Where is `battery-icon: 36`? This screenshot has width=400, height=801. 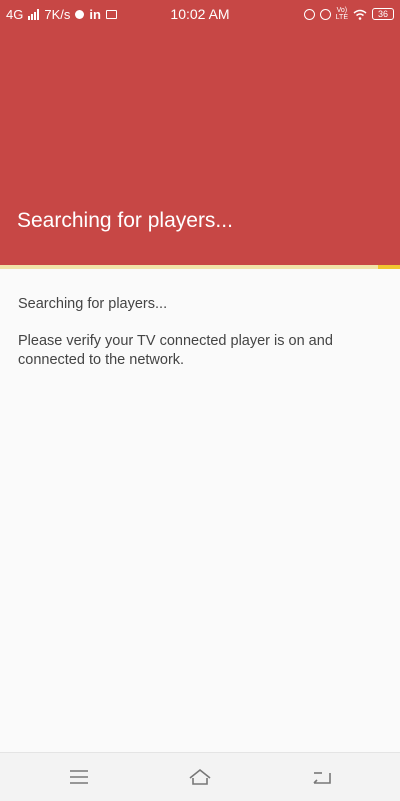
battery-icon: 36 is located at coordinates (383, 14).